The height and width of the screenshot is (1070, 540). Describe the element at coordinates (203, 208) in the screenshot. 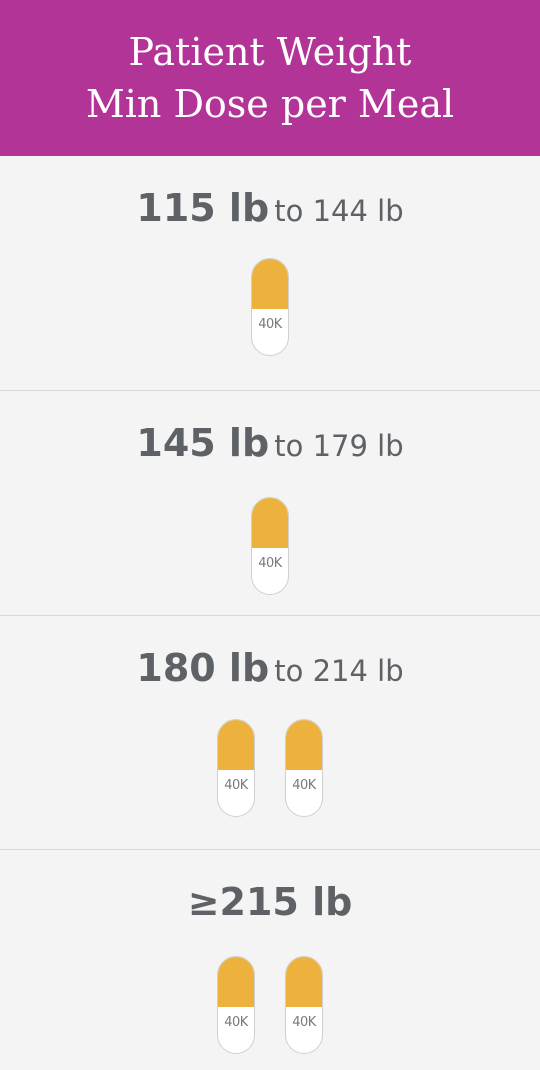

I see `weight-min: 115 lb` at that location.